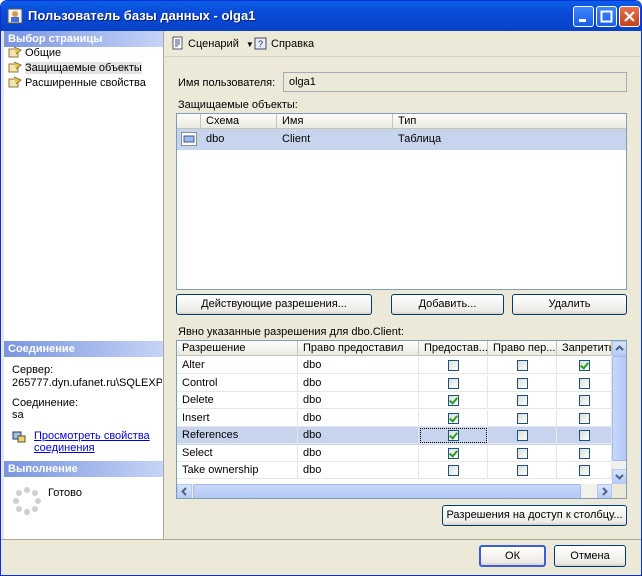 Image resolution: width=642 pixels, height=576 pixels. Describe the element at coordinates (83, 39) in the screenshot. I see `select-page-header: Выбор страницы` at that location.